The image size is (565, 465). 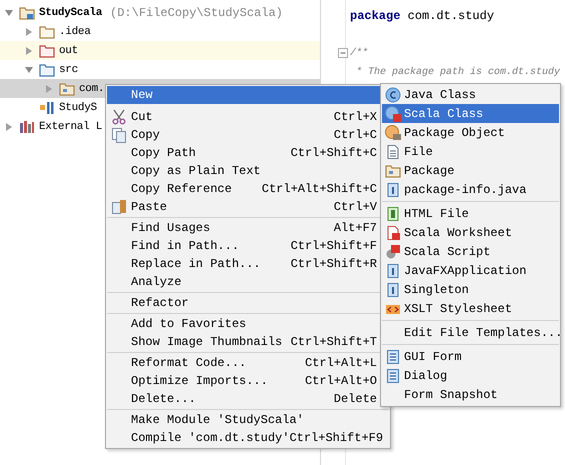 What do you see at coordinates (68, 70) in the screenshot?
I see `tree-label: src` at bounding box center [68, 70].